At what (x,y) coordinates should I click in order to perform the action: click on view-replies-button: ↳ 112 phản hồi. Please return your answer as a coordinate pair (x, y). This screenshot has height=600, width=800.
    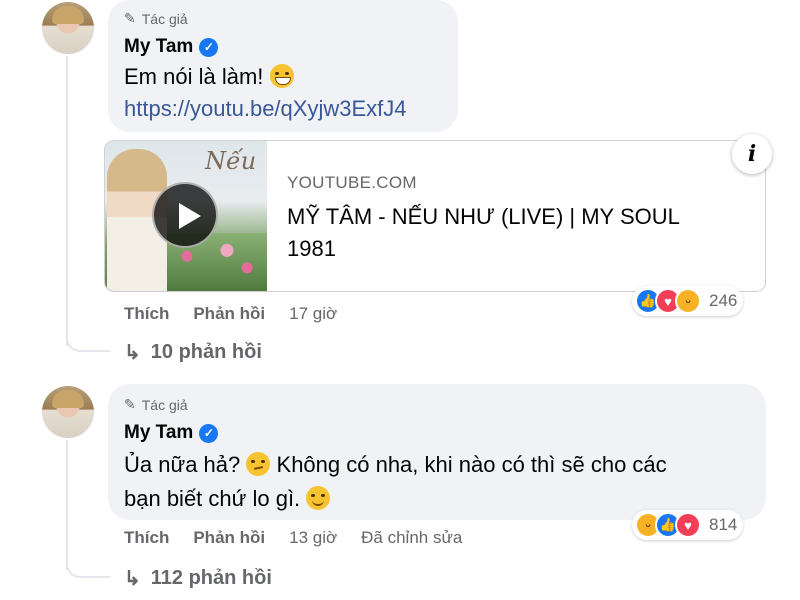
    Looking at the image, I should click on (198, 578).